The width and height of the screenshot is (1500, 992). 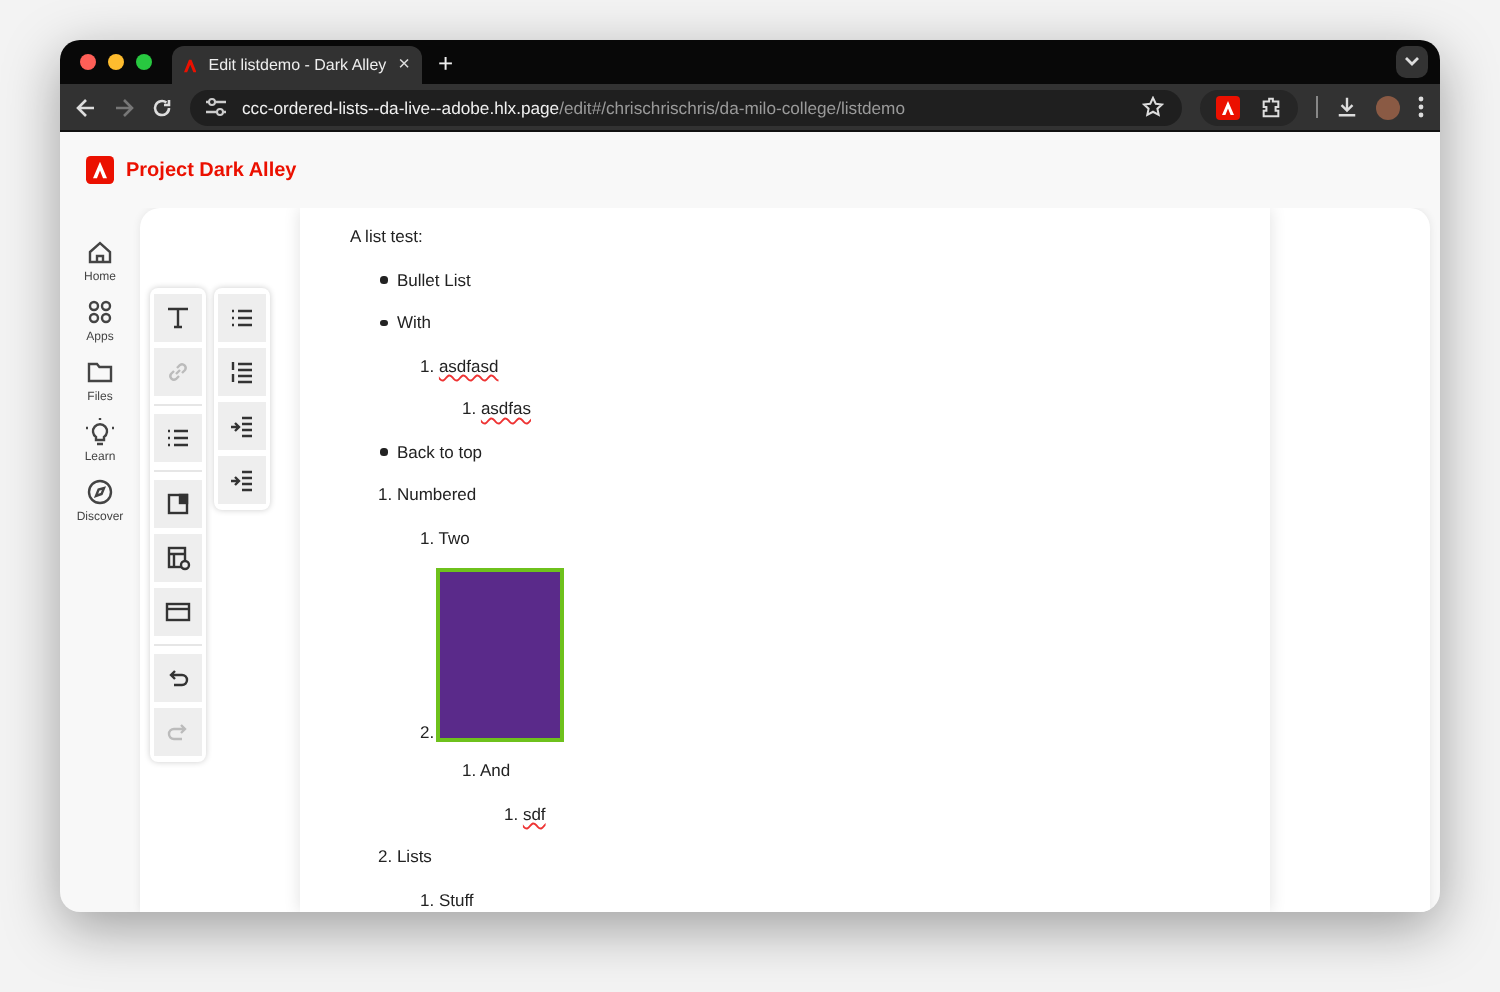 I want to click on discover-icon, so click(x=100, y=492).